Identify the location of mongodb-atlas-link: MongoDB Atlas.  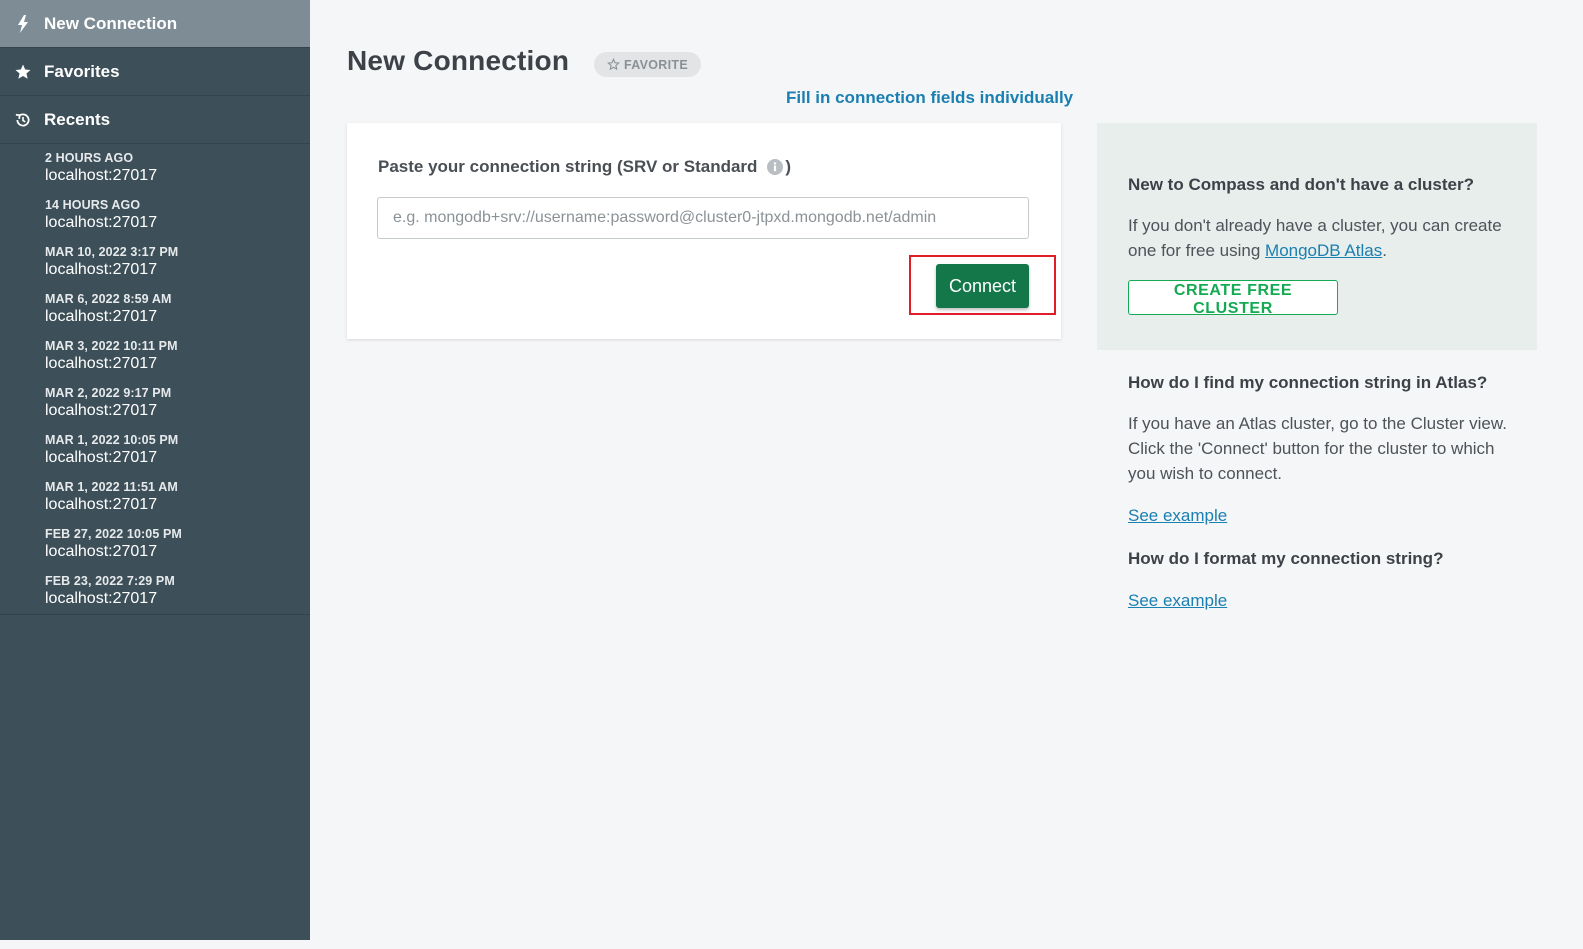
(1323, 250).